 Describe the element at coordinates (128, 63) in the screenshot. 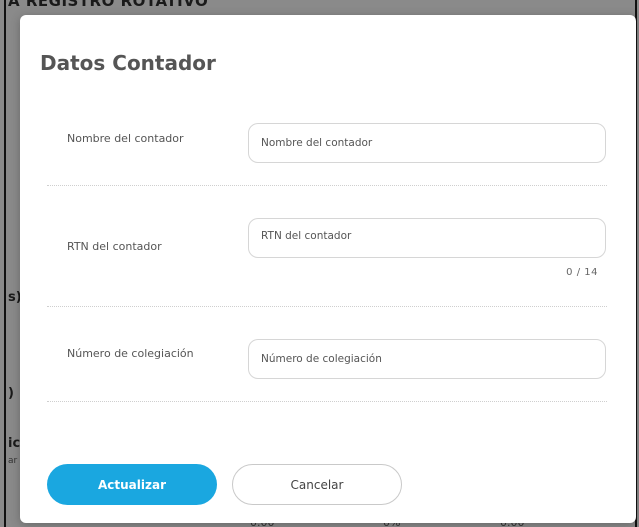

I see `modal-title: Datos Contador` at that location.